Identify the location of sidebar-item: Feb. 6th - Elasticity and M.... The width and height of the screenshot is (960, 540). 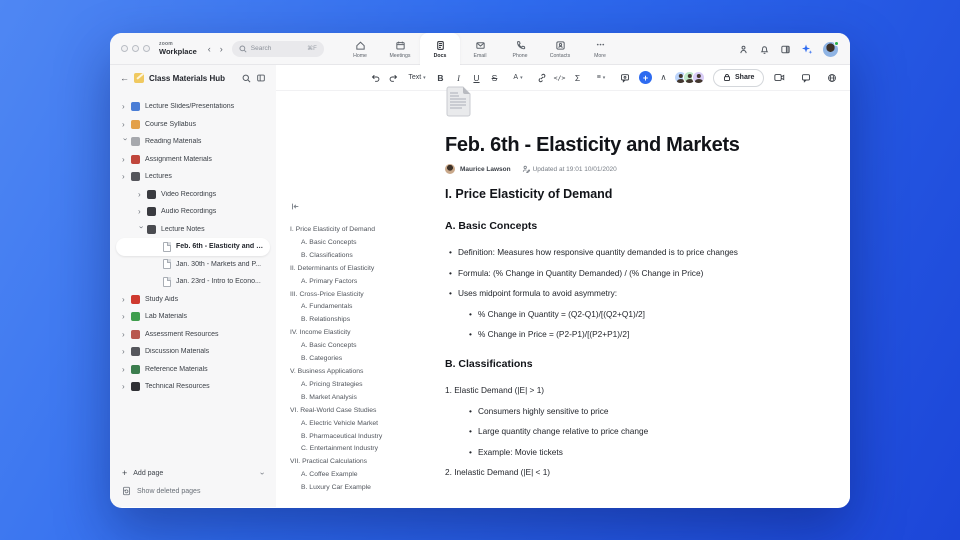
(193, 247).